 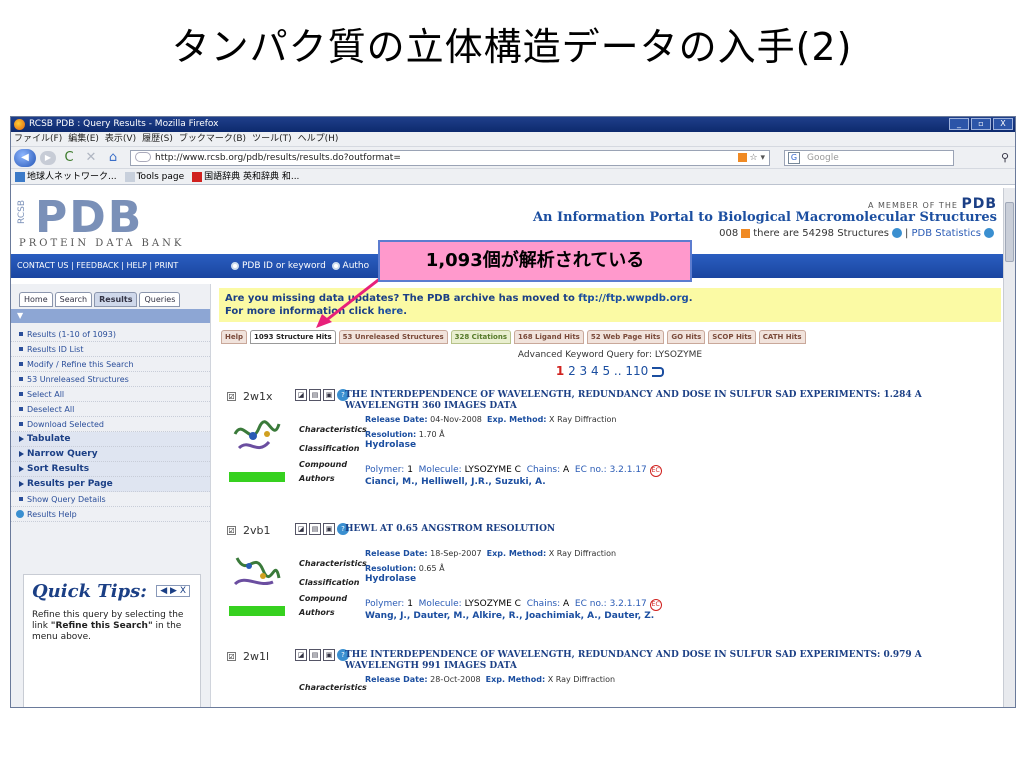 What do you see at coordinates (1005, 157) in the screenshot?
I see `search-icon: ⚲` at bounding box center [1005, 157].